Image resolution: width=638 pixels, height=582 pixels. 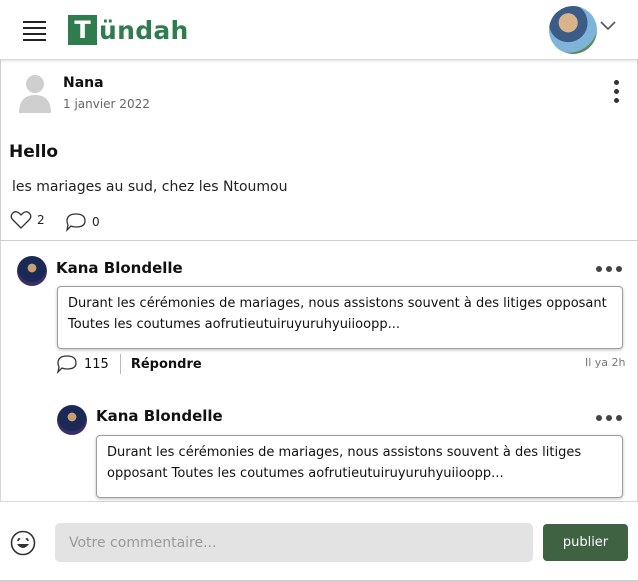 What do you see at coordinates (144, 30) in the screenshot?
I see `logo-text: ündah` at bounding box center [144, 30].